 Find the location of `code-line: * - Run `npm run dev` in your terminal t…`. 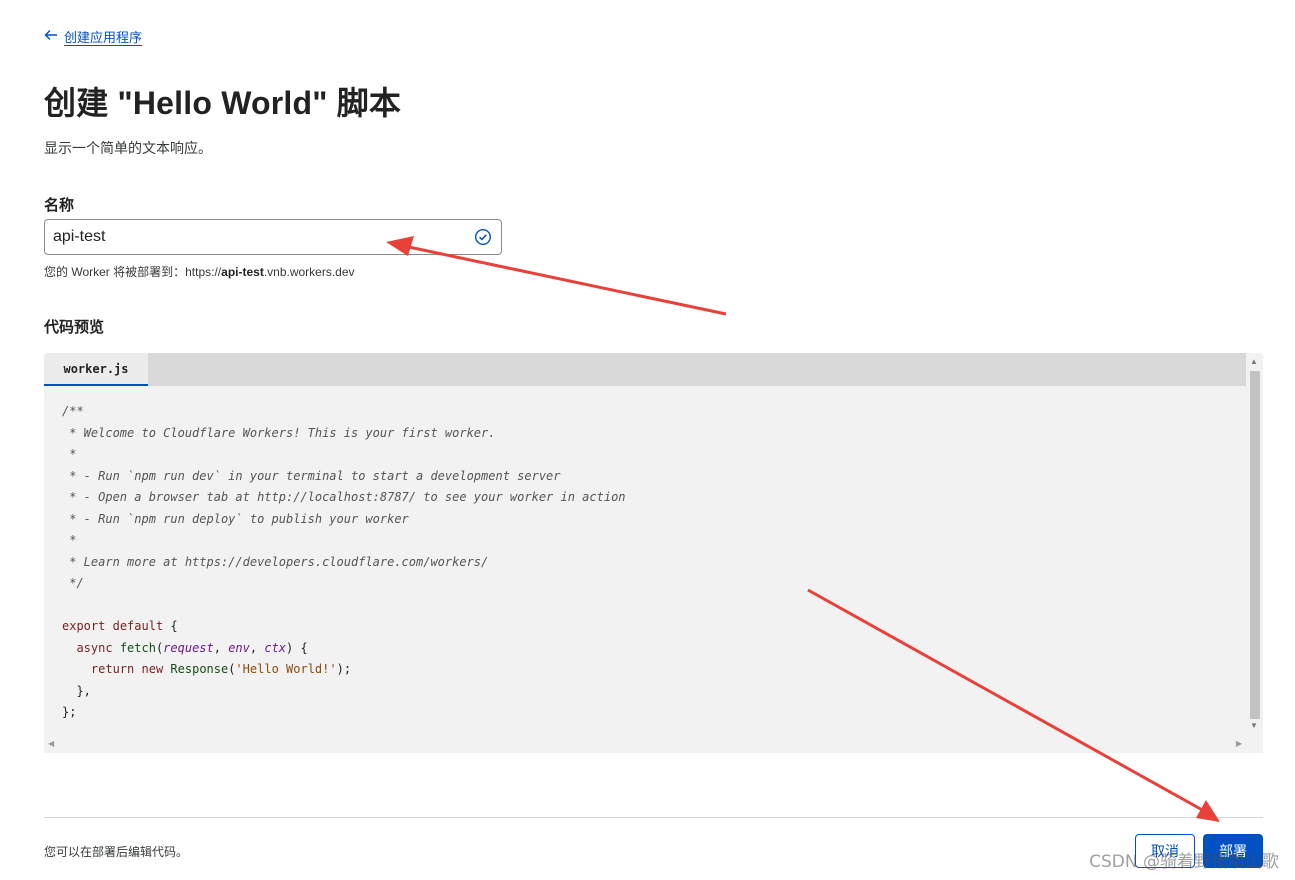

code-line: * - Run `npm run dev` in your terminal t… is located at coordinates (311, 475).